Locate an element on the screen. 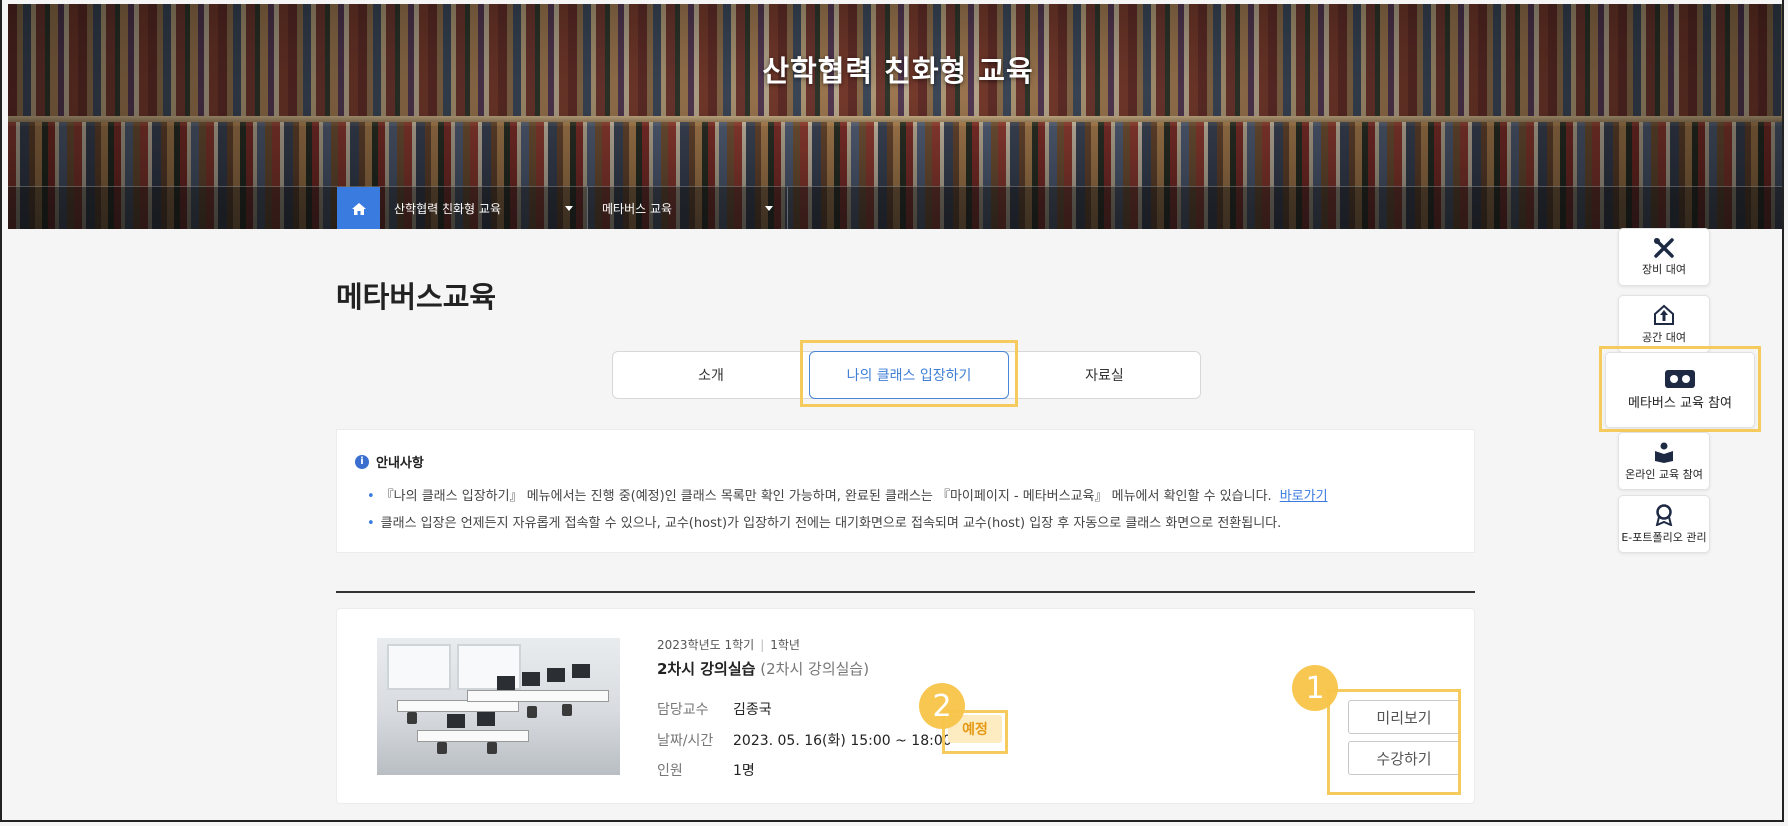 The width and height of the screenshot is (1788, 826). quick-equipment-rental: 장비 대여 is located at coordinates (1664, 257).